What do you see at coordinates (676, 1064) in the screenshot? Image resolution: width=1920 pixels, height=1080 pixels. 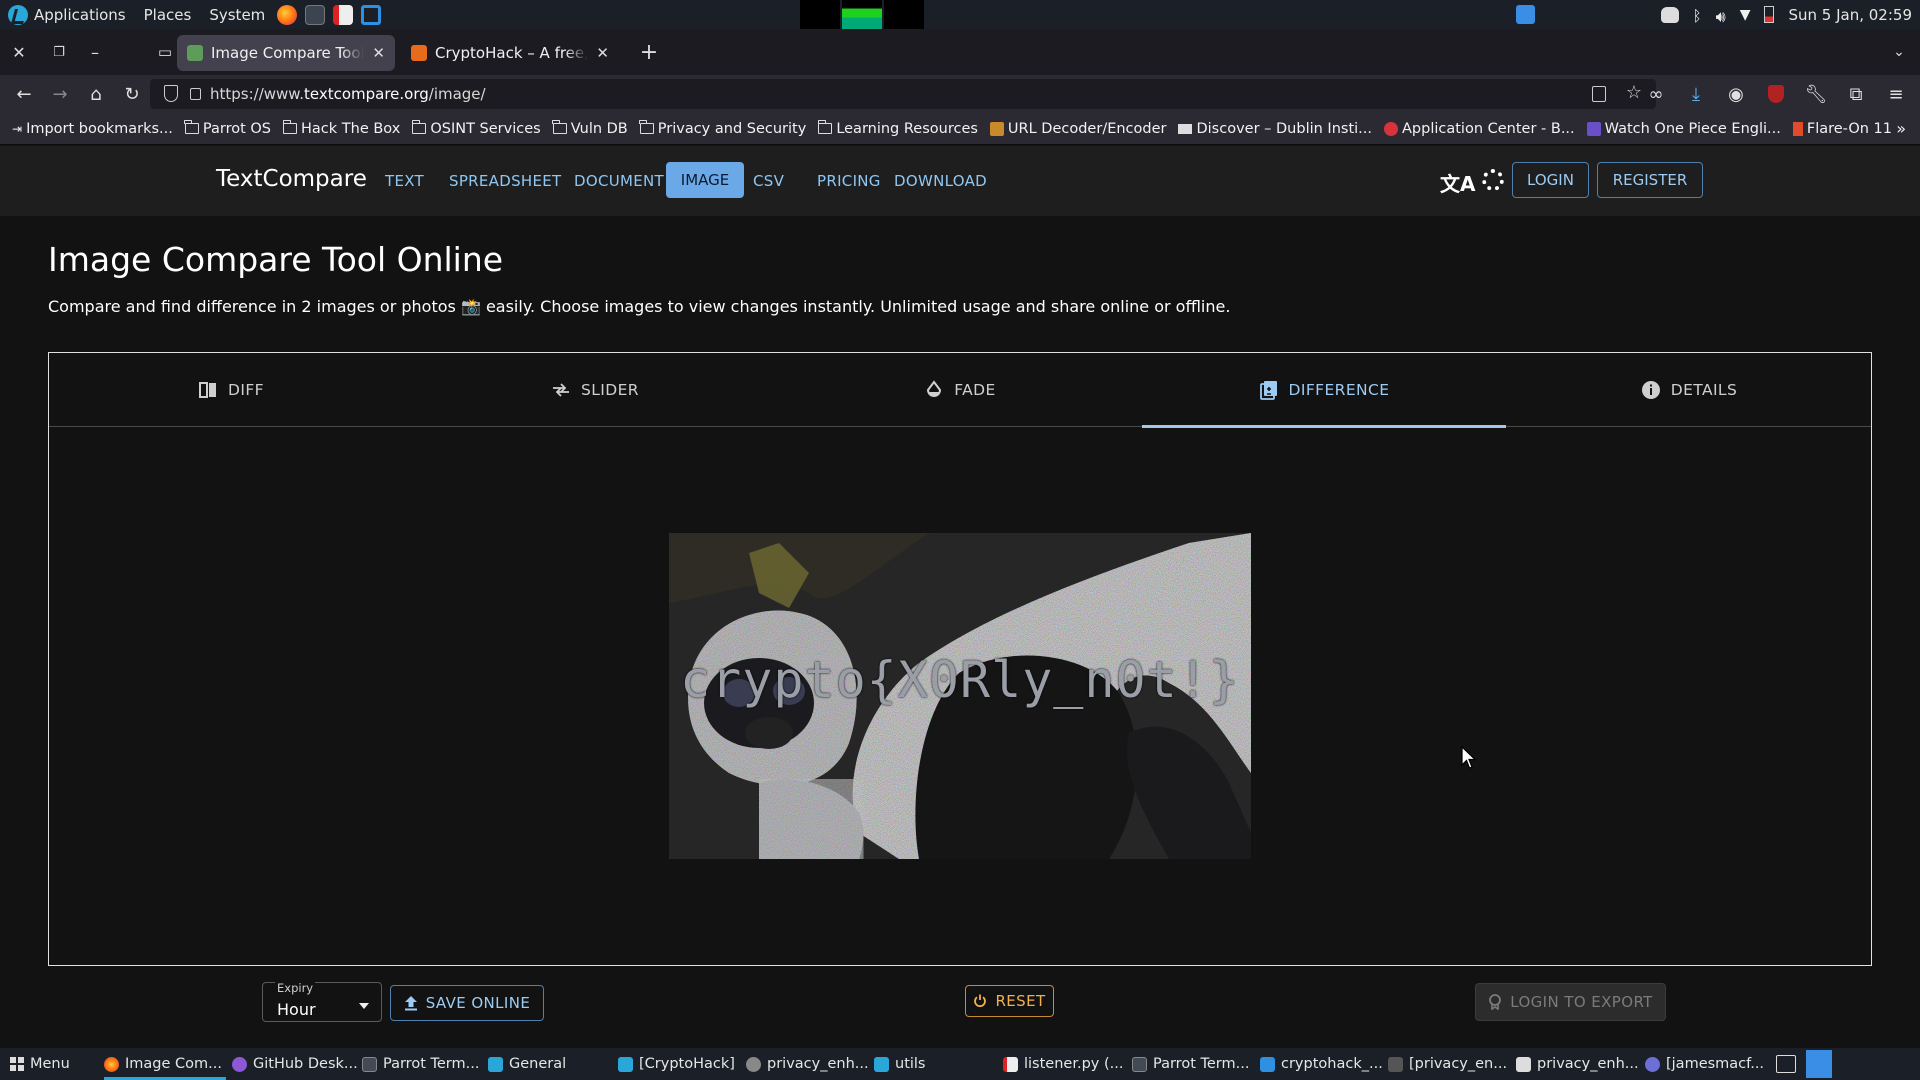 I see `taskbar-item-cryptohack: [CryptoHack]` at bounding box center [676, 1064].